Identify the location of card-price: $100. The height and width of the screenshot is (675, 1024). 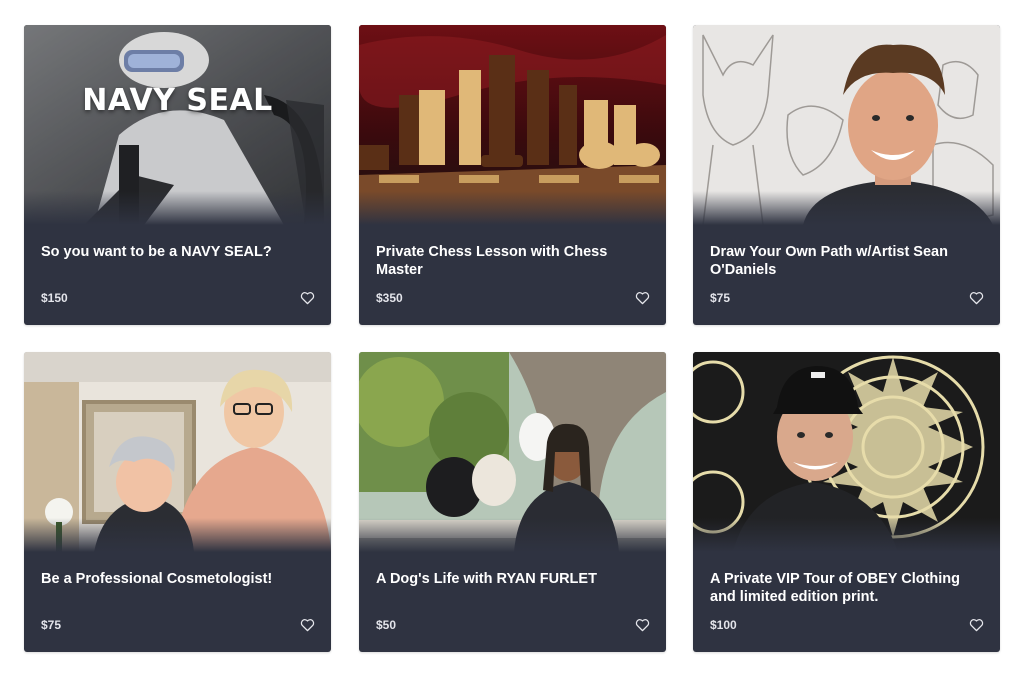
(723, 625).